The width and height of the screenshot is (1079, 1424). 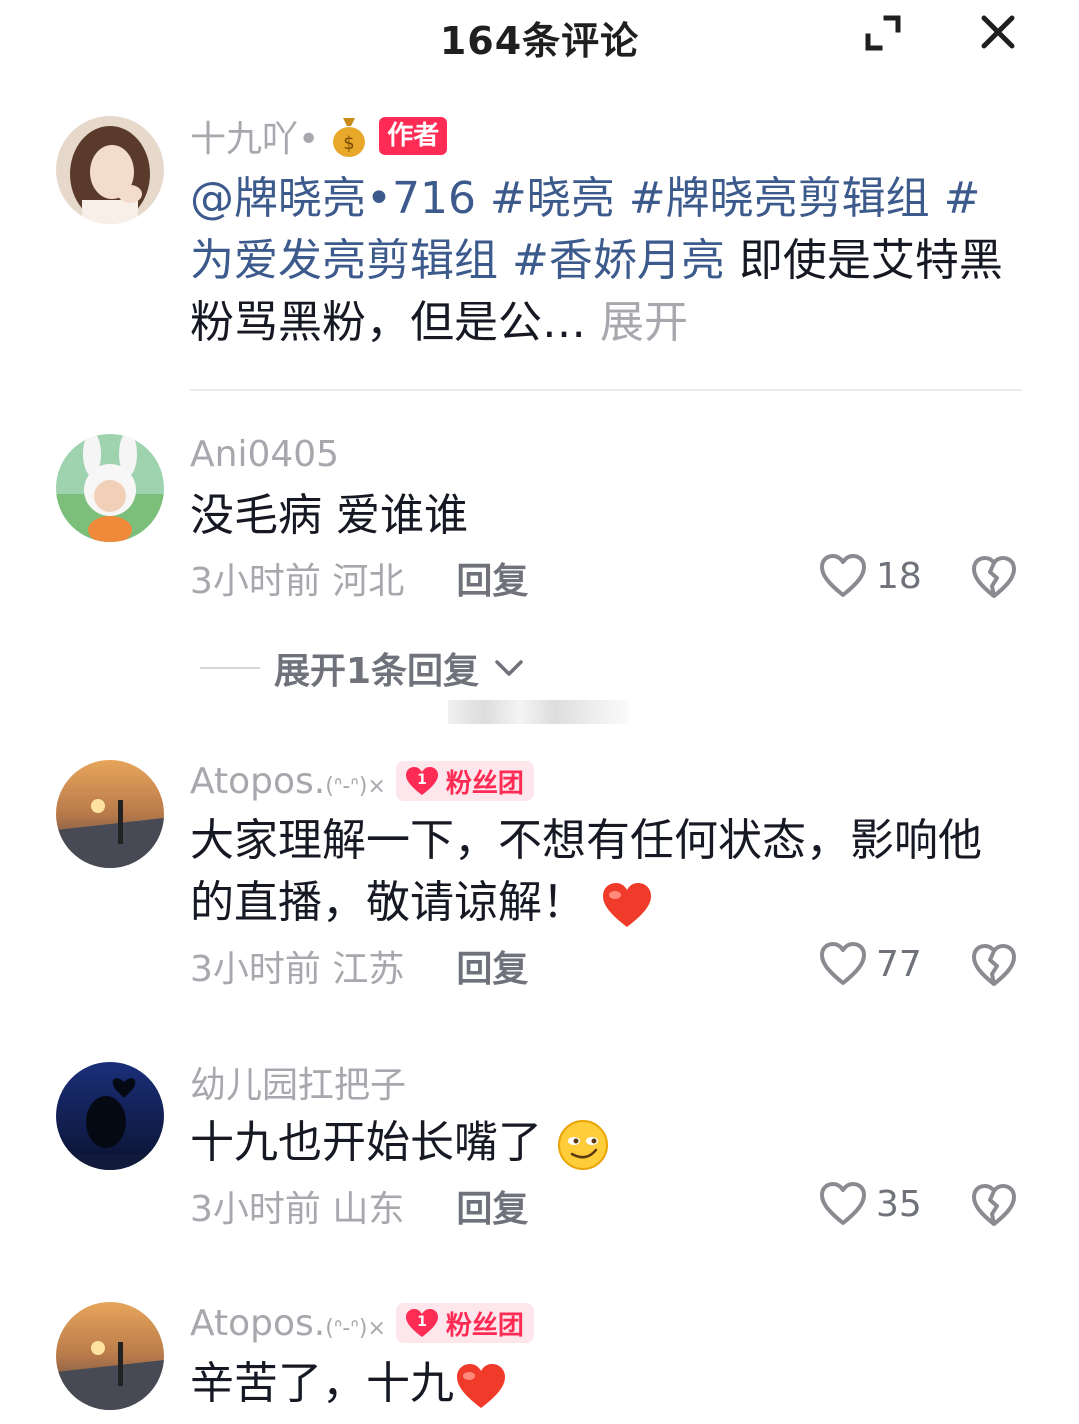 What do you see at coordinates (329, 515) in the screenshot?
I see `comment-text: 没毛病 爱谁谁` at bounding box center [329, 515].